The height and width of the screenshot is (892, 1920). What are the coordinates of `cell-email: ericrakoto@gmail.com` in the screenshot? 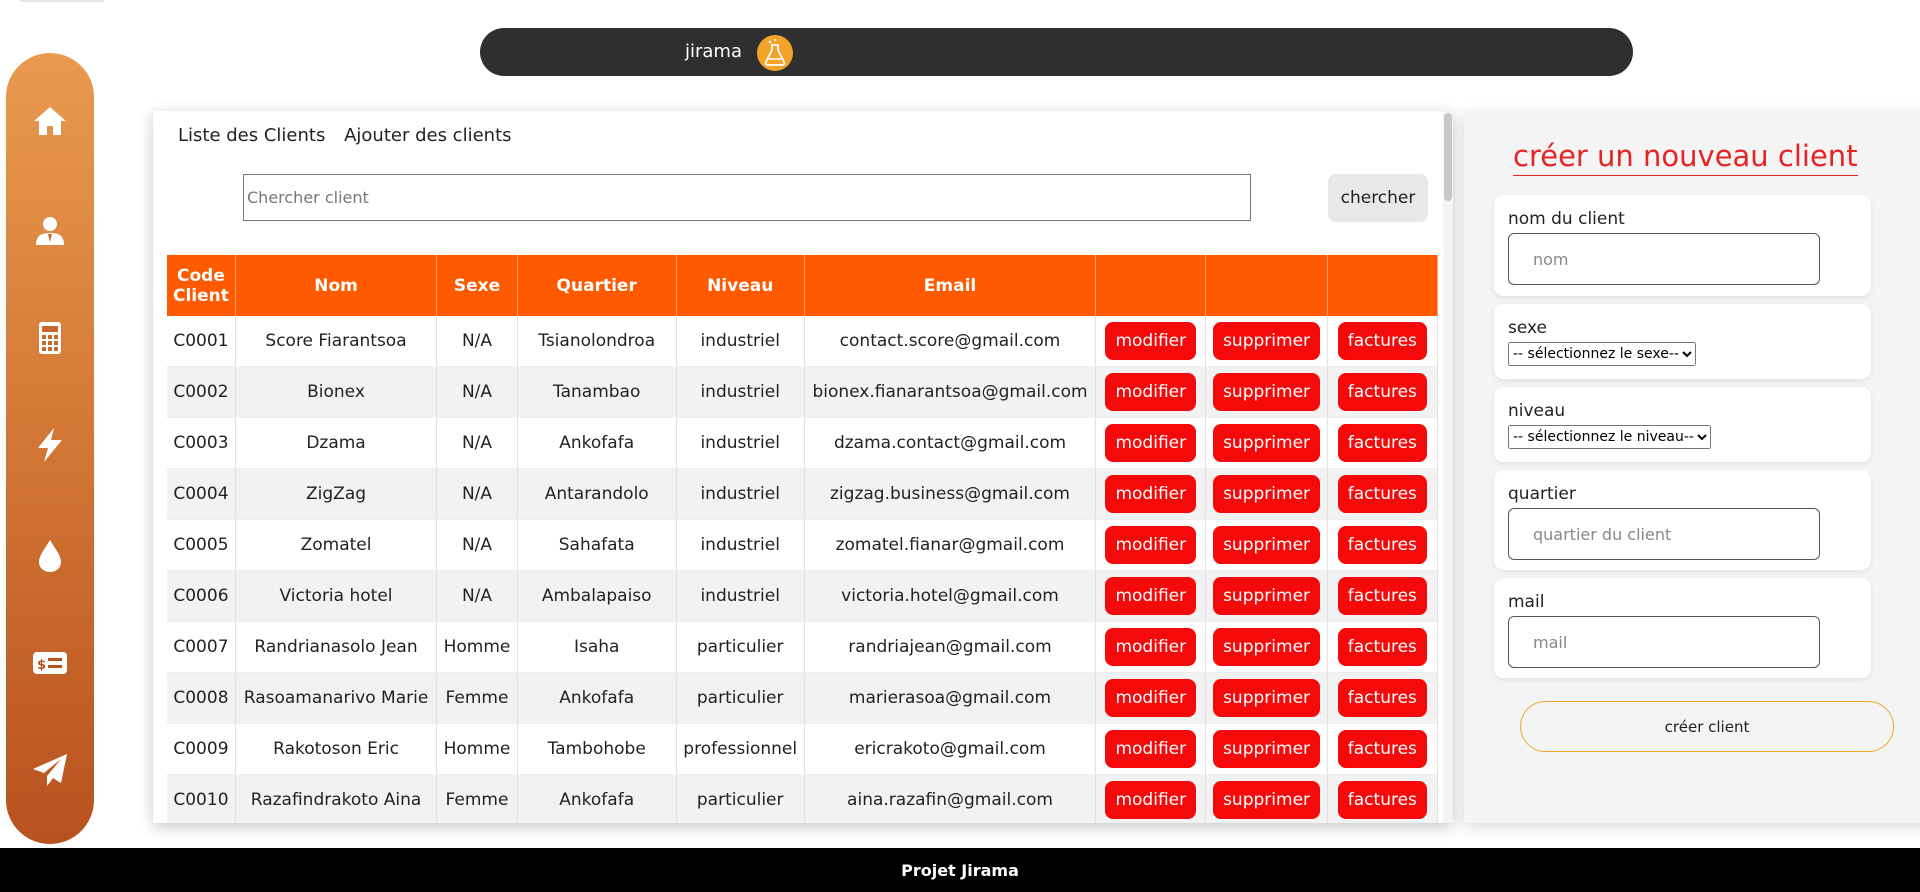 It's located at (950, 749).